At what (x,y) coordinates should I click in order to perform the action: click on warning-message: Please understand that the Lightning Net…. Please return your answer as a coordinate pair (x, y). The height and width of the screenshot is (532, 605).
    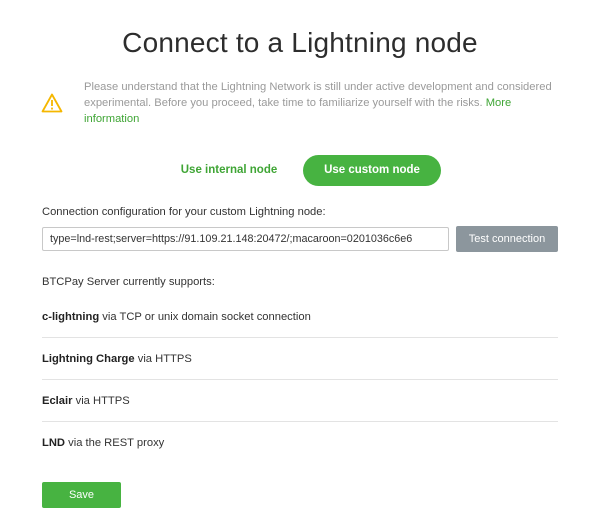
    Looking at the image, I should click on (319, 103).